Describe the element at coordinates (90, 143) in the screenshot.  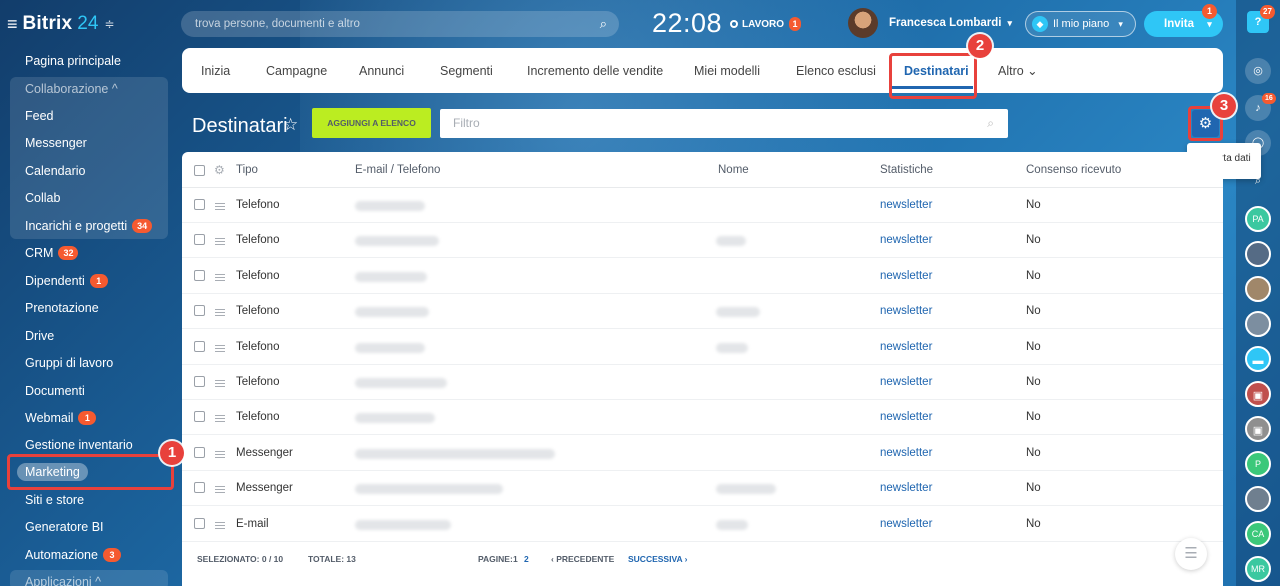
I see `sidebar-item-messenger: Messenger` at that location.